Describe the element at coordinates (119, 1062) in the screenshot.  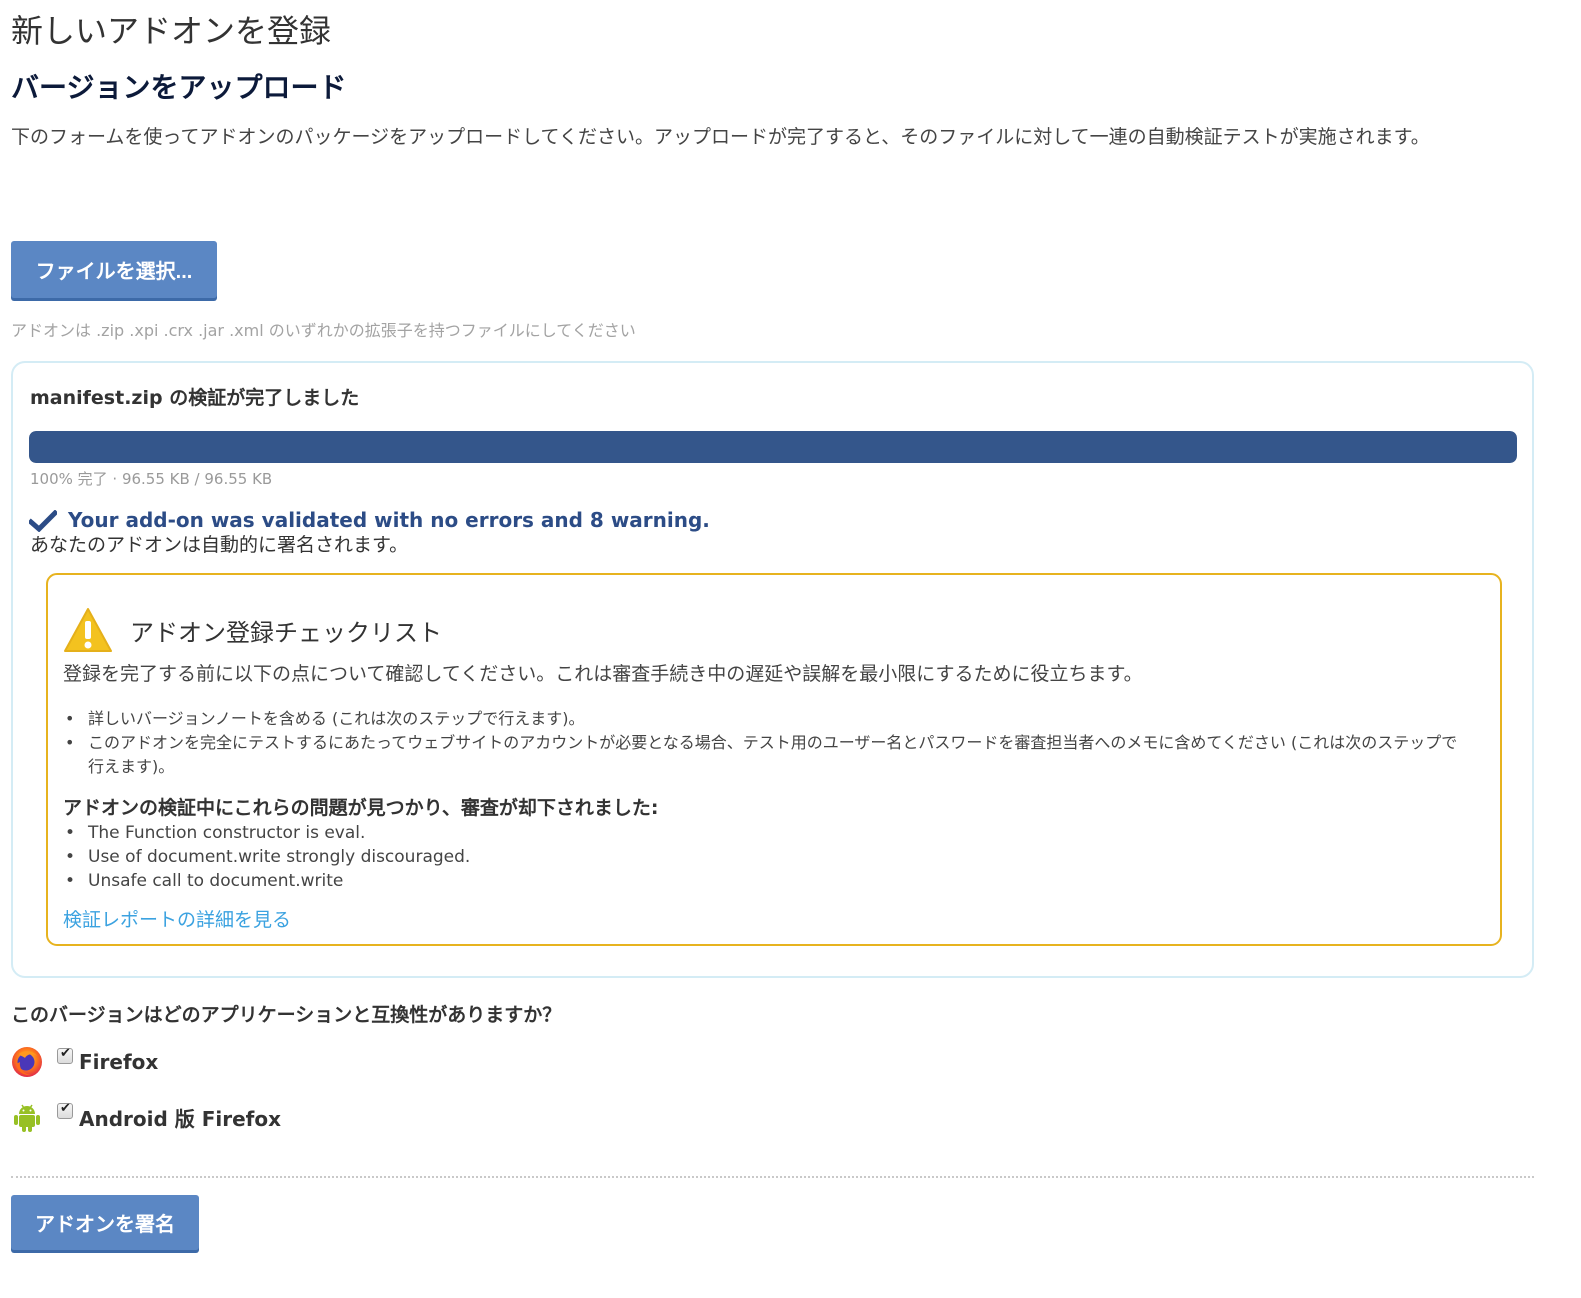
I see `app-label-firefox: Firefox` at that location.